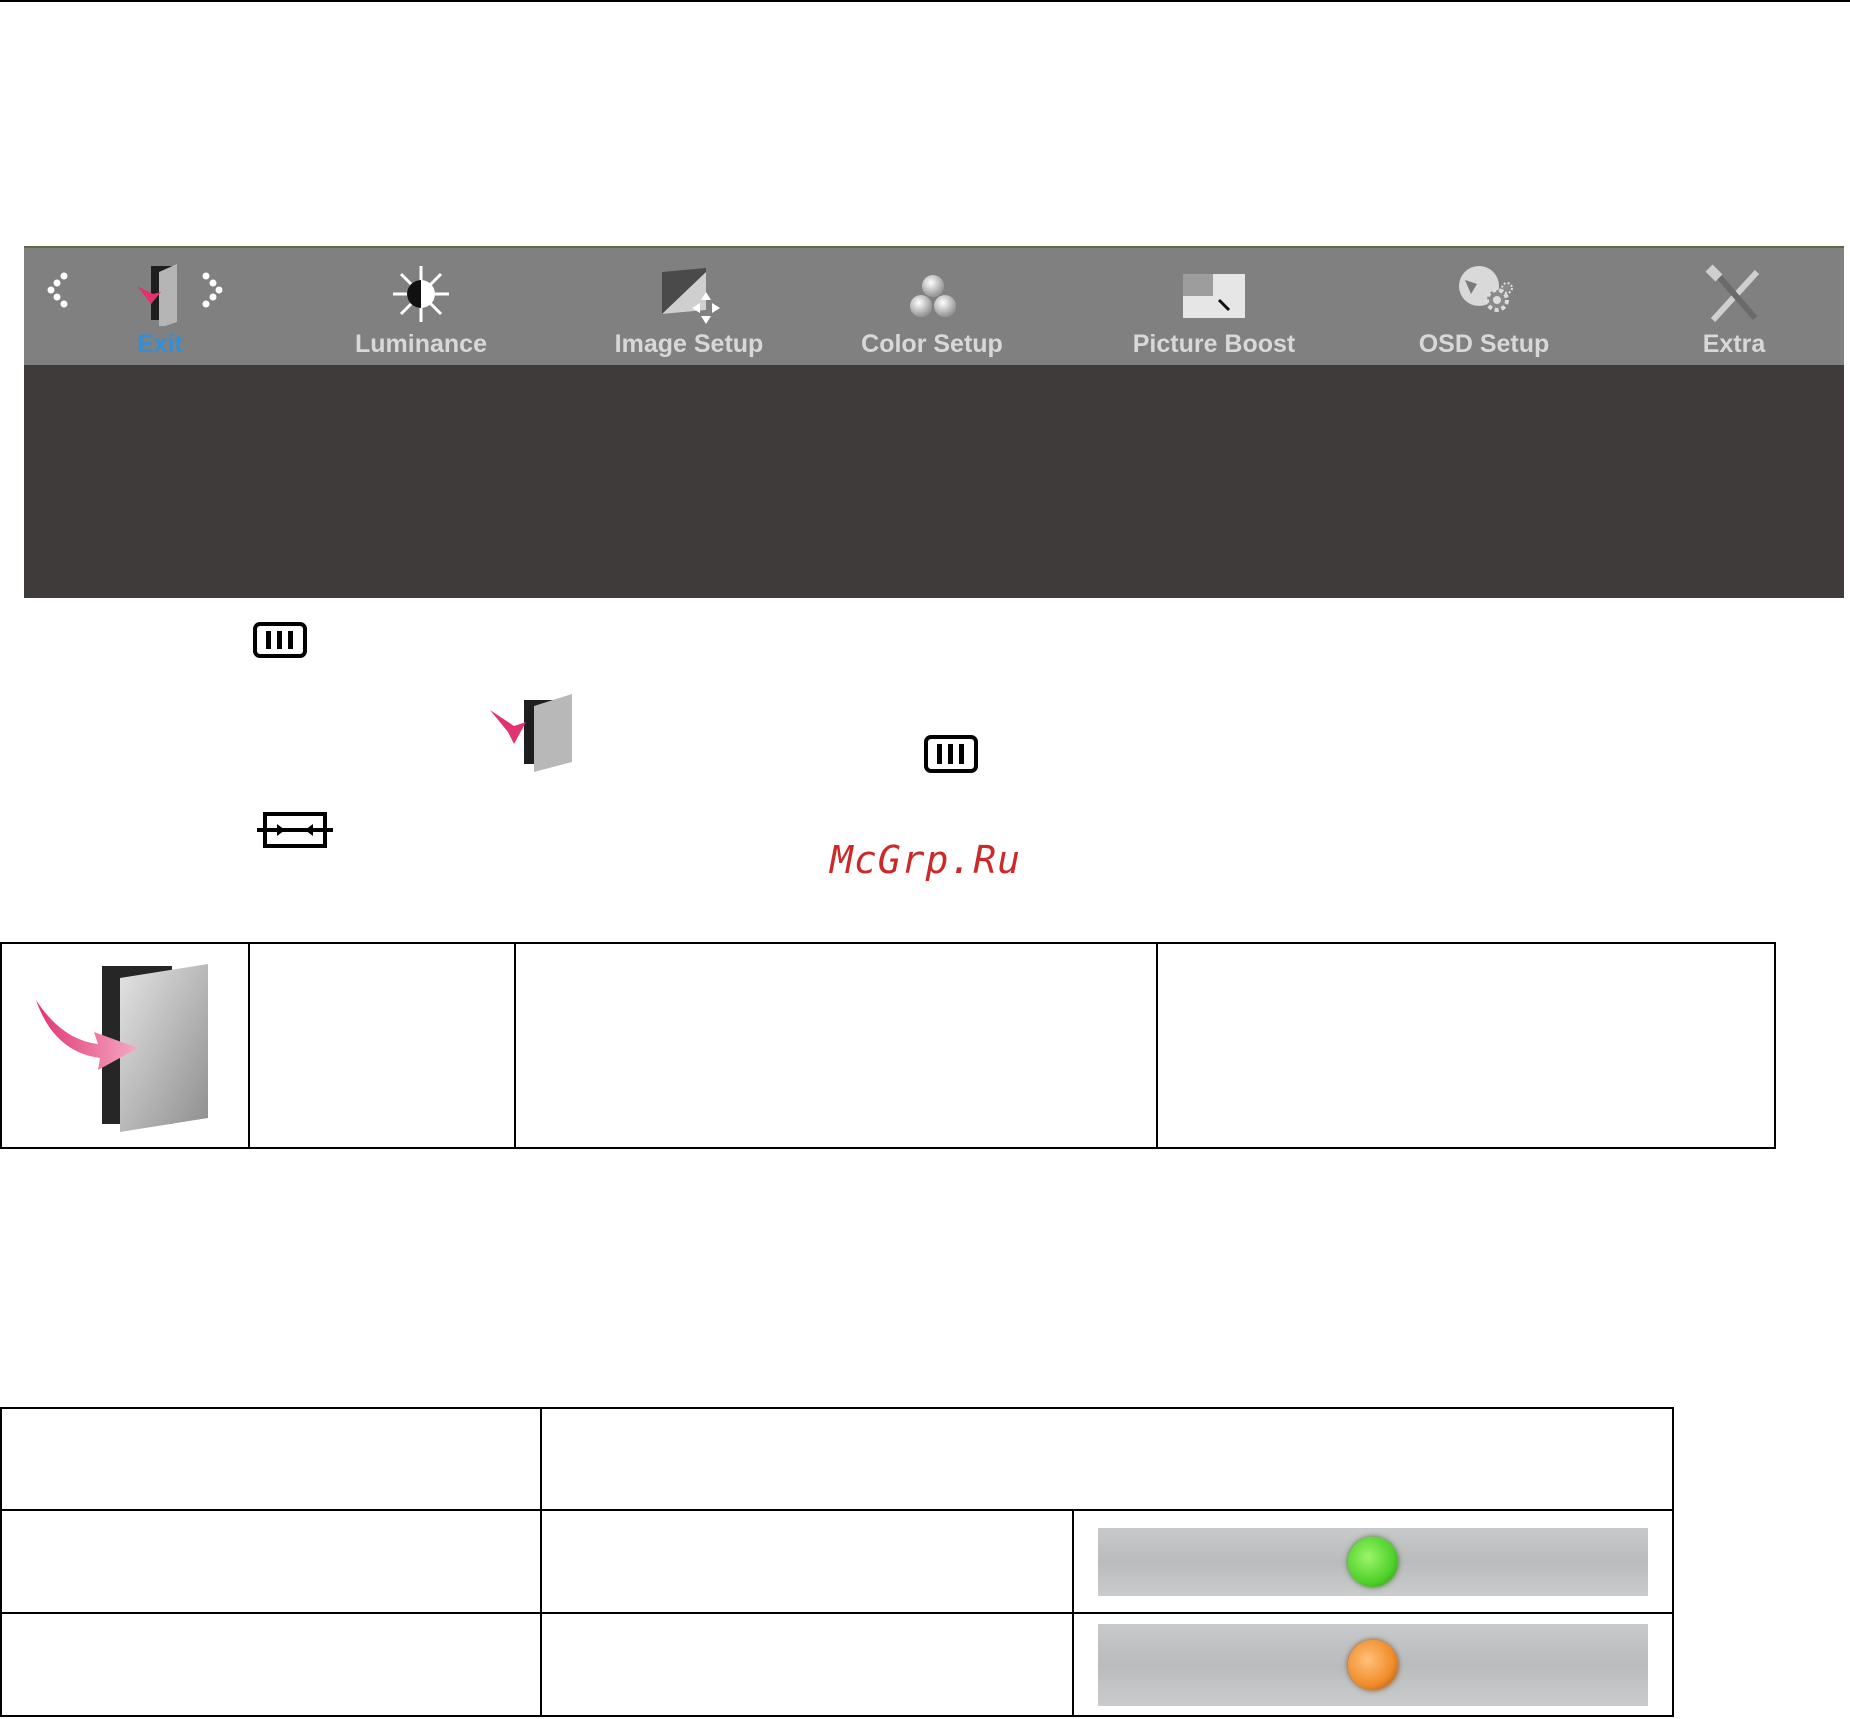 This screenshot has height=1719, width=1850. I want to click on tab-label: Color Setup, so click(932, 344).